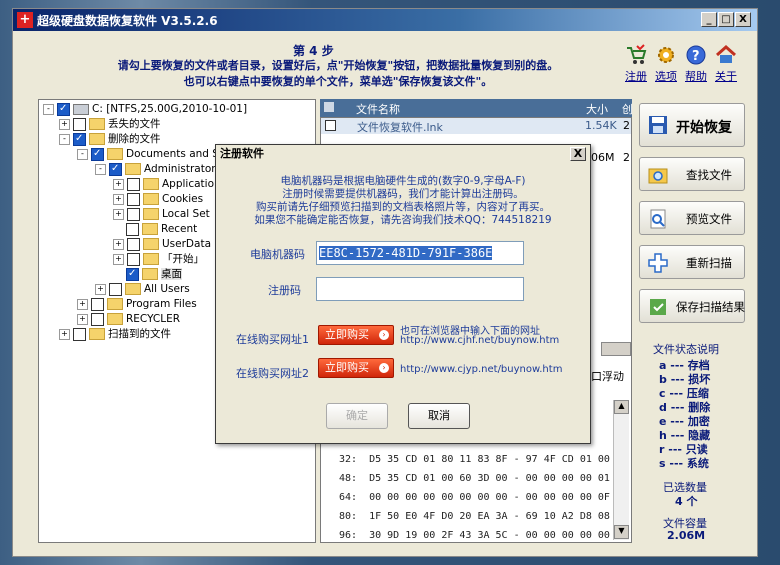  Describe the element at coordinates (709, 19) in the screenshot. I see `minimize-button: _` at that location.